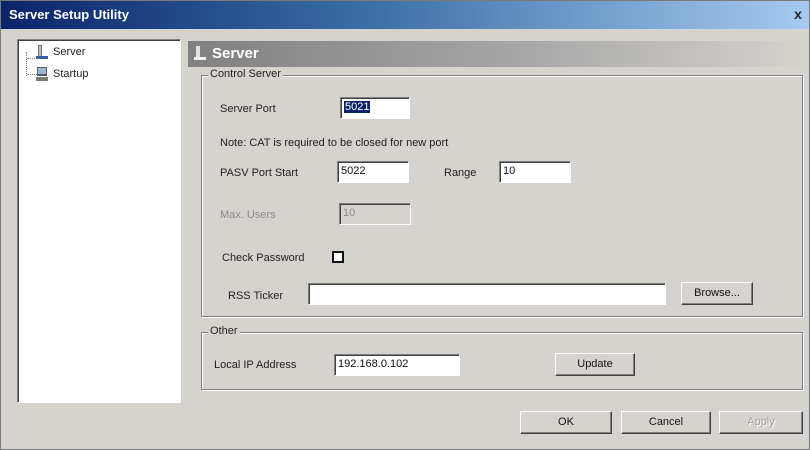 The width and height of the screenshot is (810, 450). I want to click on update-button: Update, so click(595, 364).